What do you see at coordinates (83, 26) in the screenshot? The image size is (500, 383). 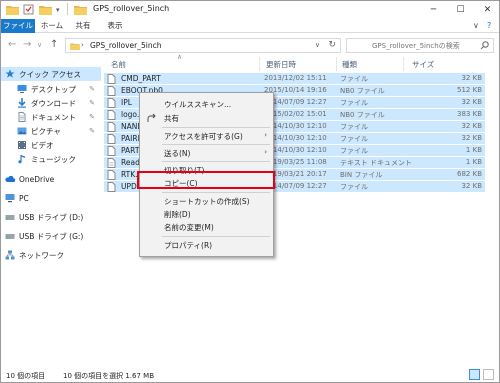 I see `tab-share: 共有` at bounding box center [83, 26].